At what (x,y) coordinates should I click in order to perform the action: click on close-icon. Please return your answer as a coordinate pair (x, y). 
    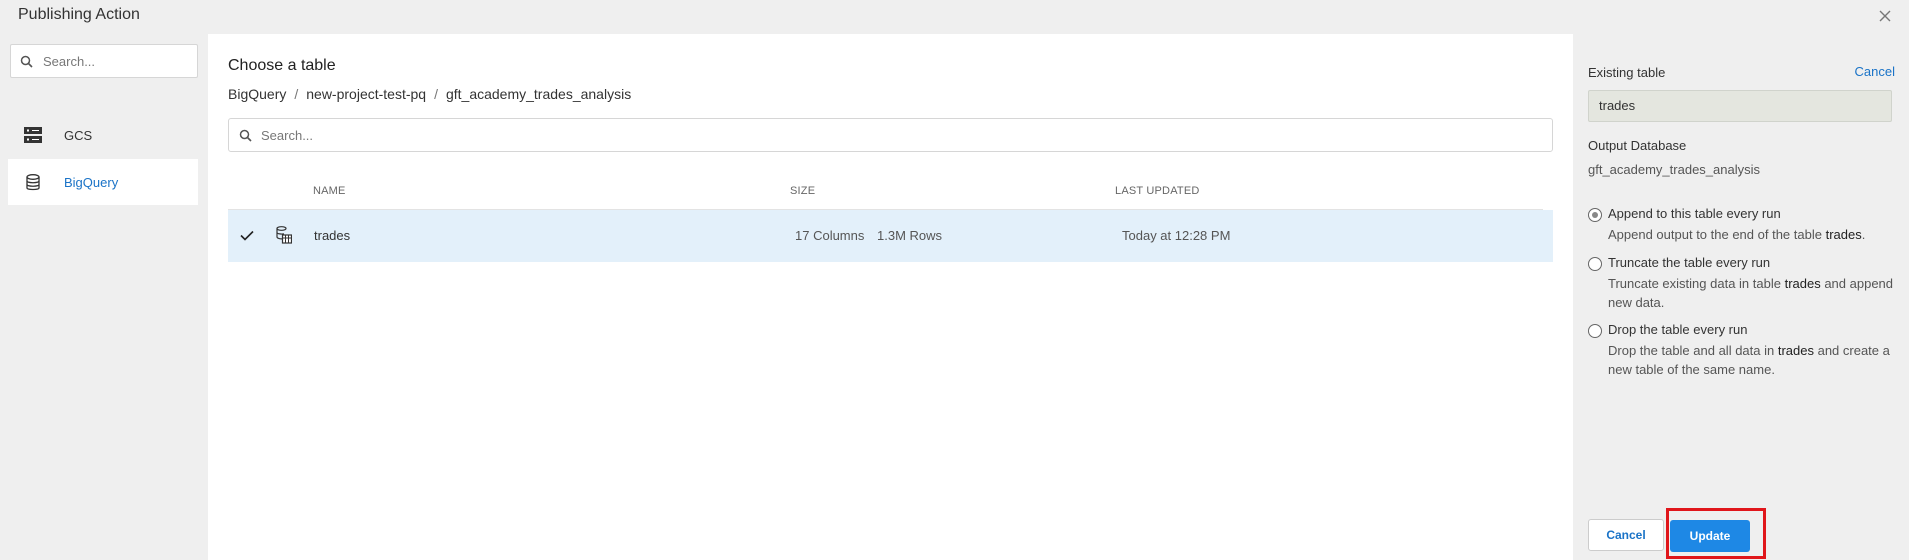
    Looking at the image, I should click on (1885, 16).